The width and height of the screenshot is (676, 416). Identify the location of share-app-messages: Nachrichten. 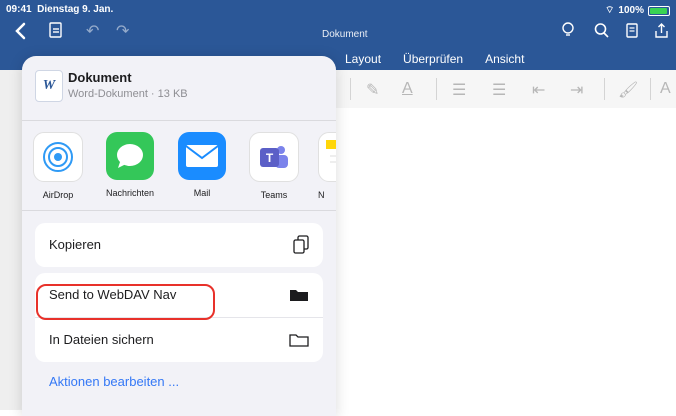
(130, 165).